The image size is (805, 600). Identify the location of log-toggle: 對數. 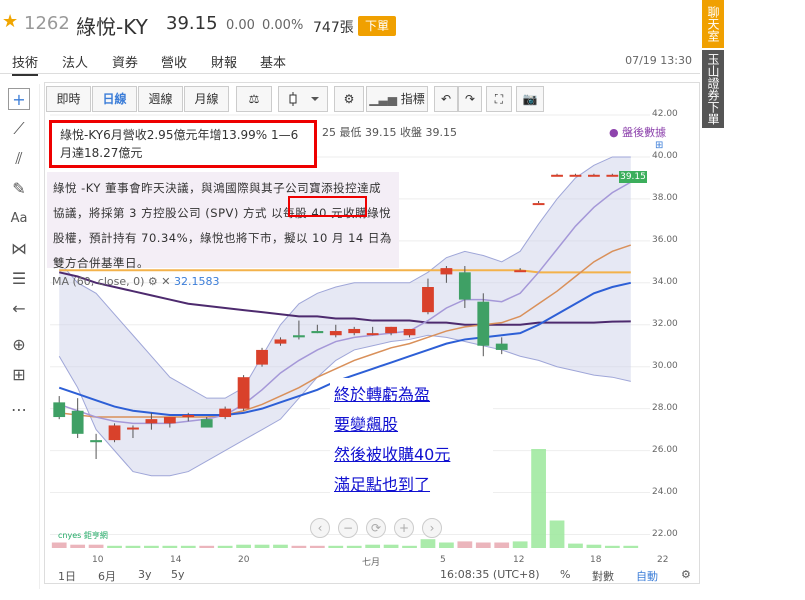
(603, 576).